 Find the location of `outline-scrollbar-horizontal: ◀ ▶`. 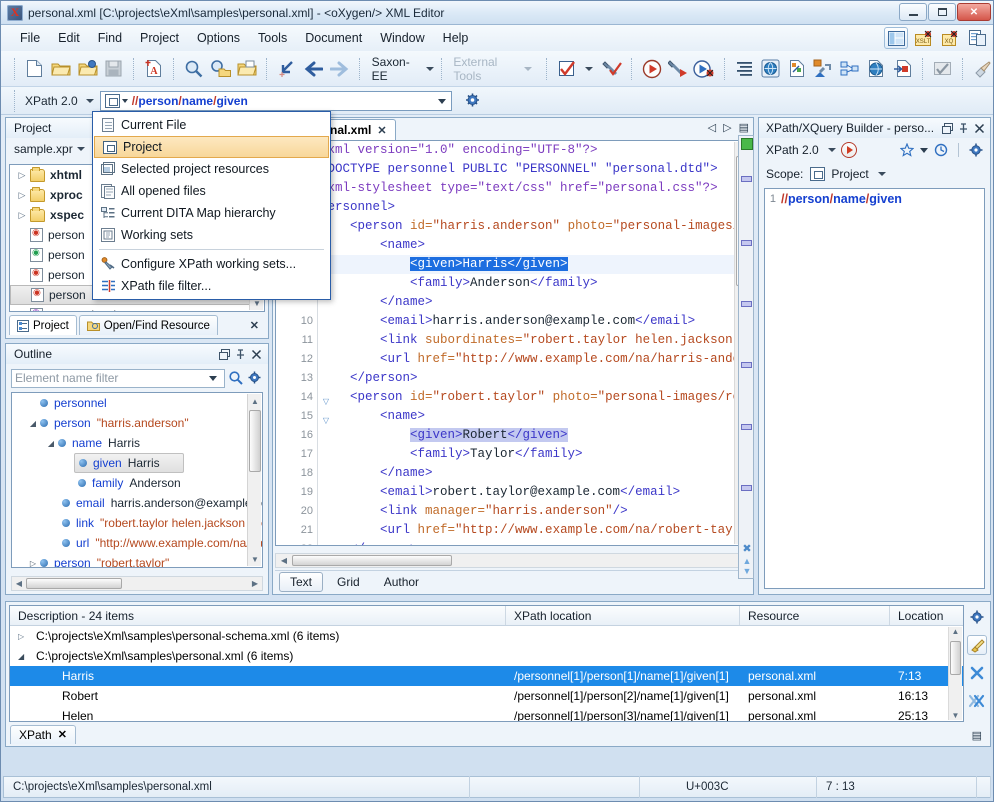

outline-scrollbar-horizontal: ◀ ▶ is located at coordinates (137, 583).